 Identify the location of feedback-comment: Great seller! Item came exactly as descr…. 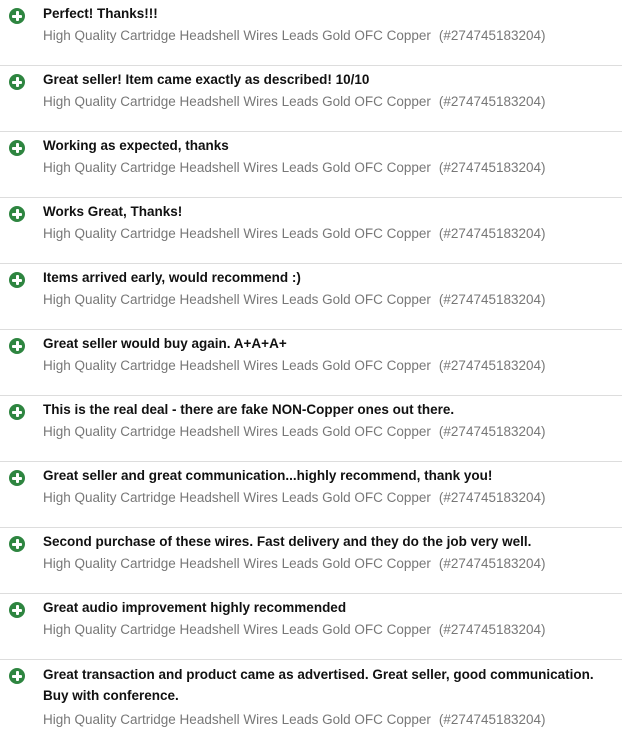
(206, 79).